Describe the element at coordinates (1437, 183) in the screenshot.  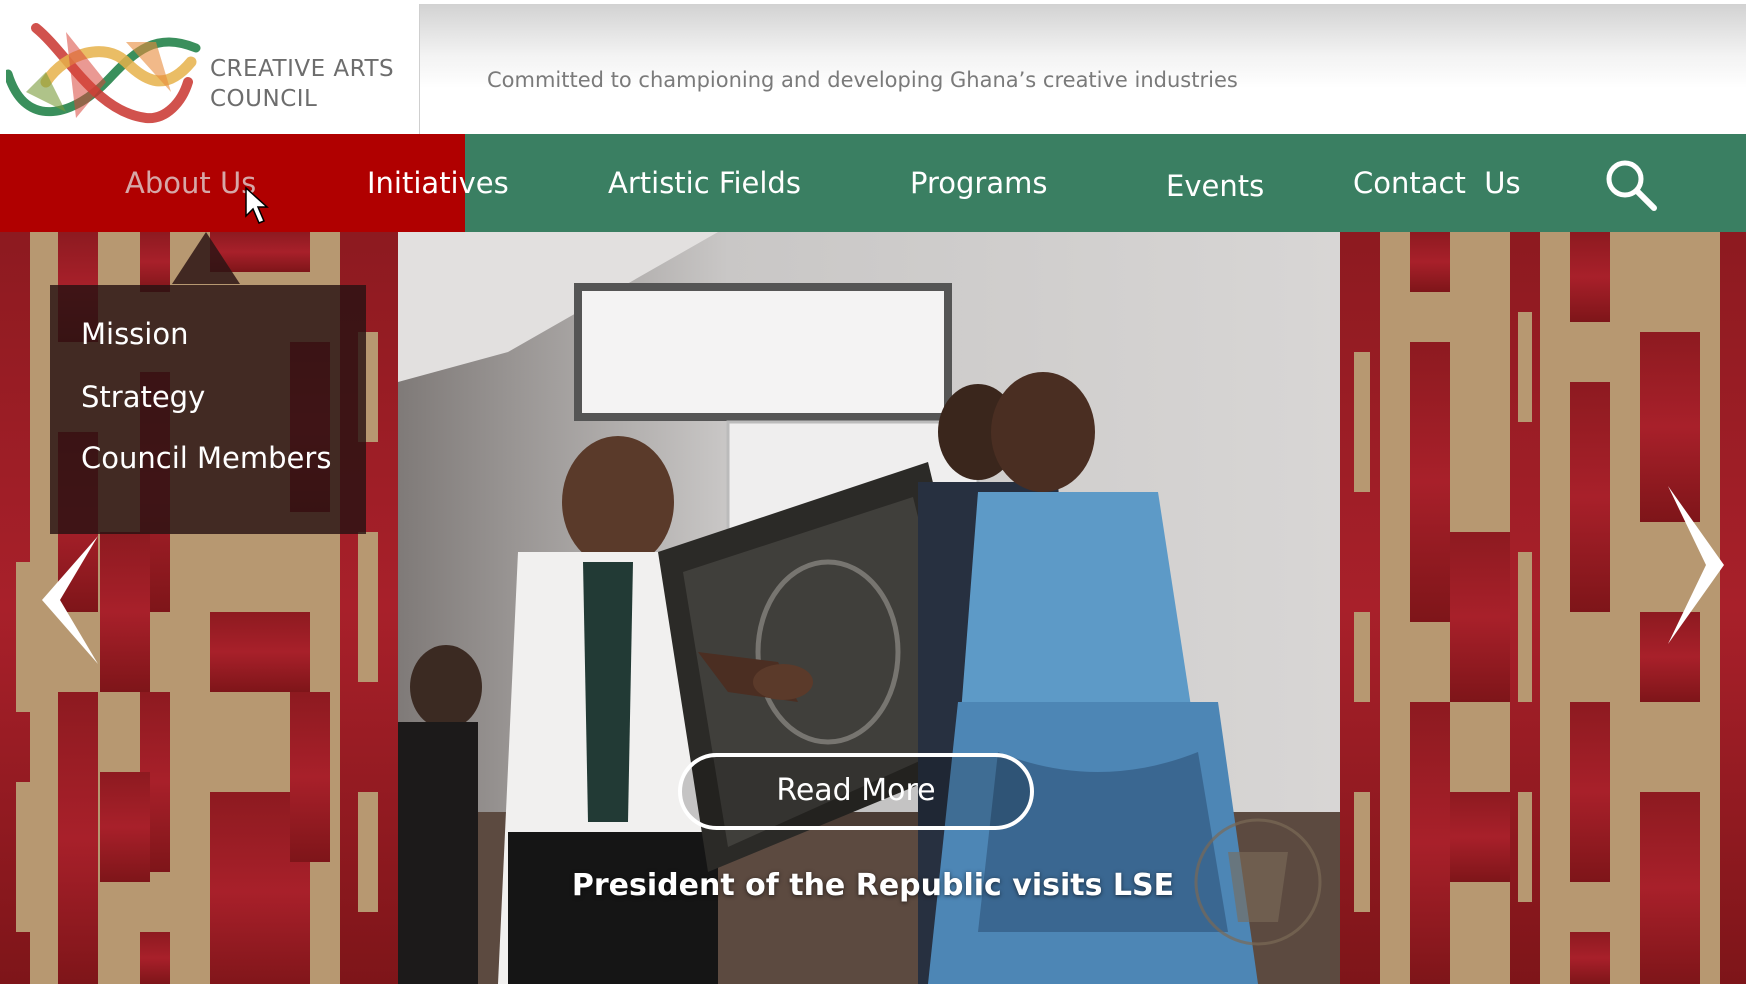
I see `nav-item-contact-us: Contact Us` at that location.